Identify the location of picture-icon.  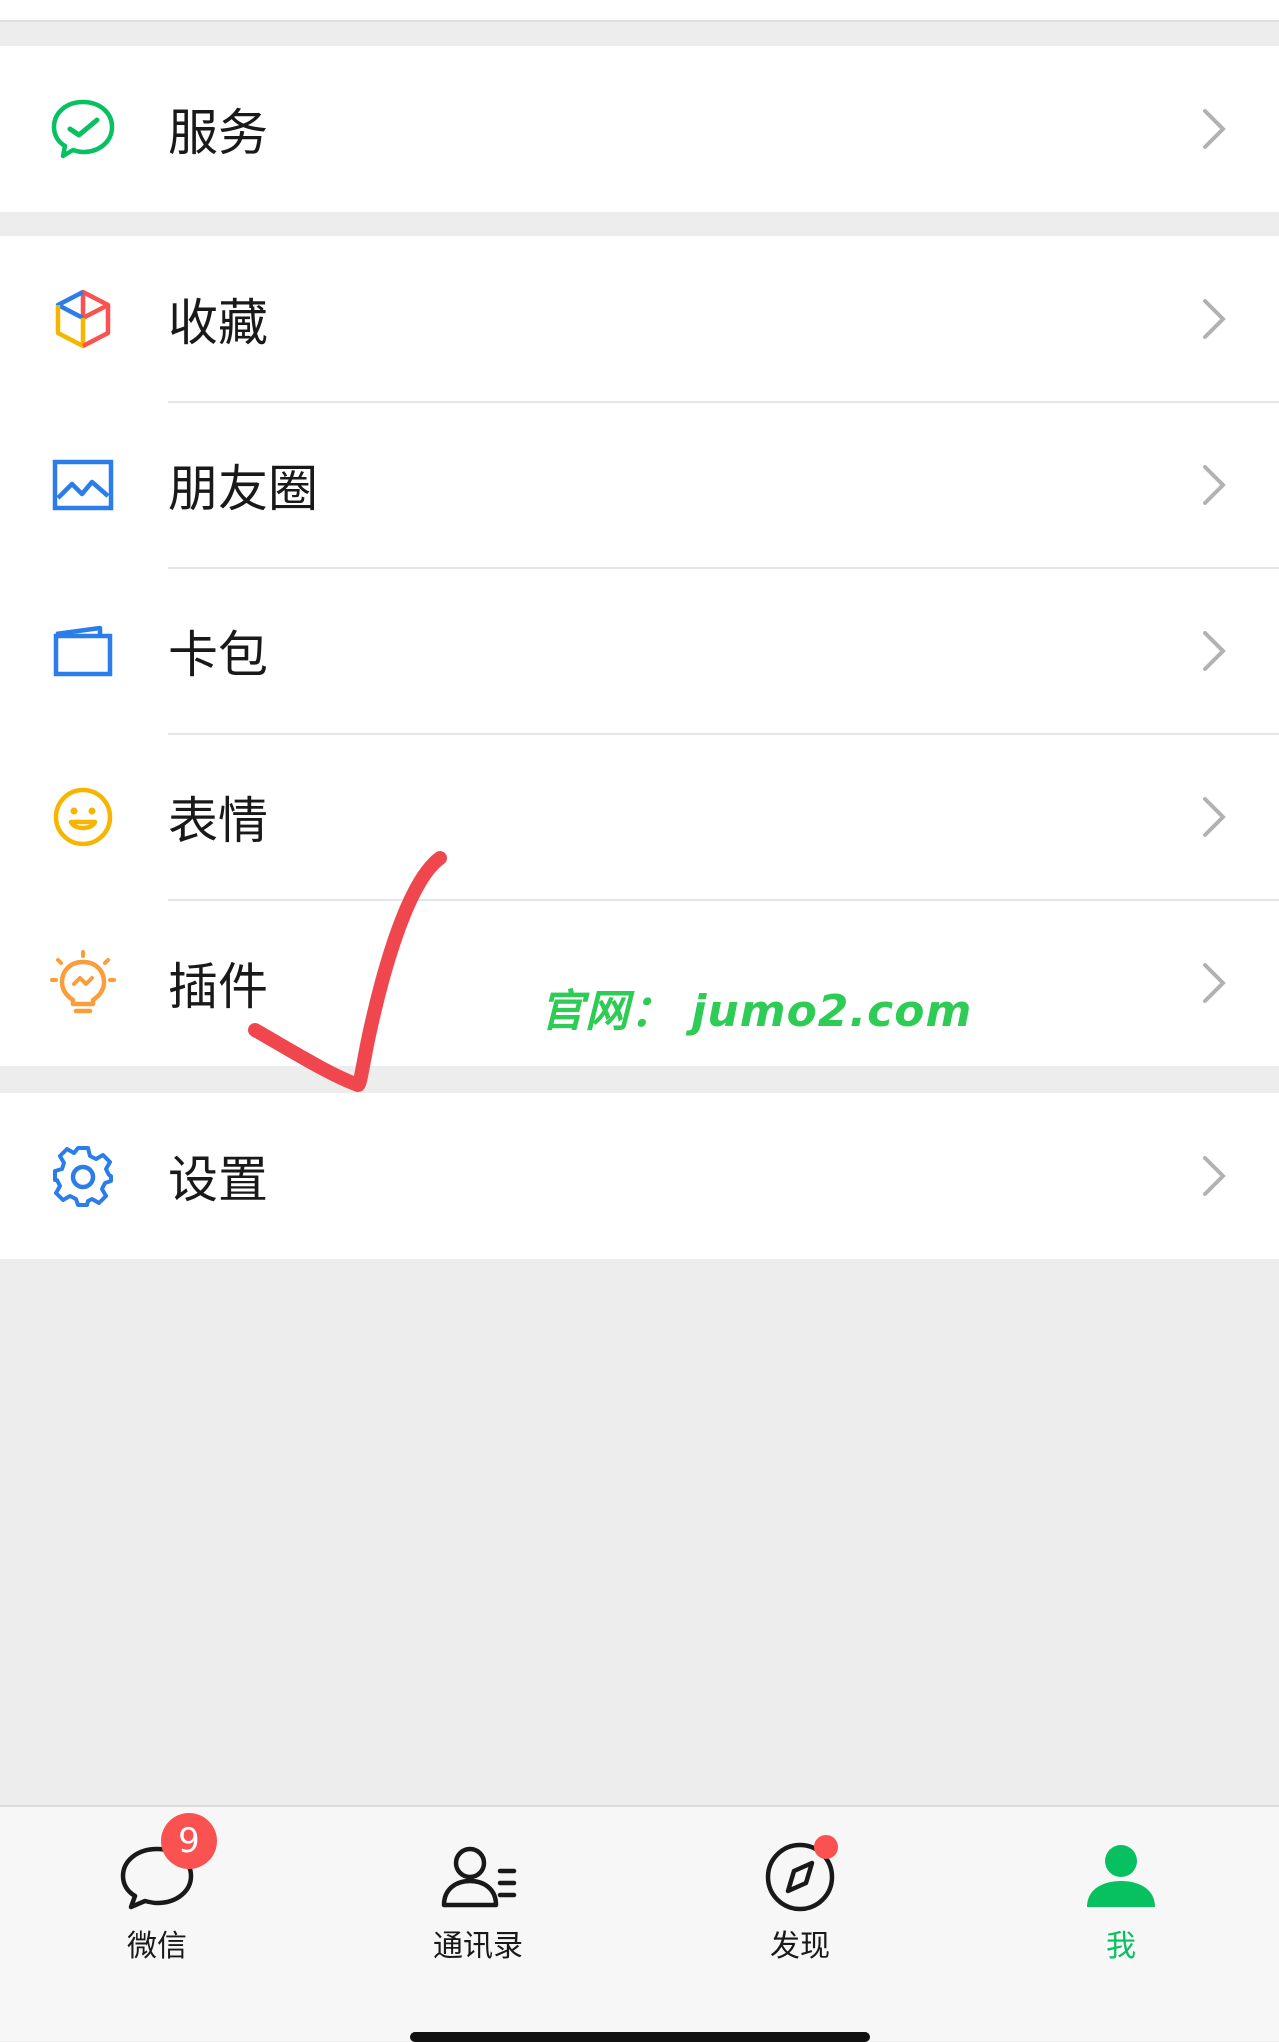
(83, 485).